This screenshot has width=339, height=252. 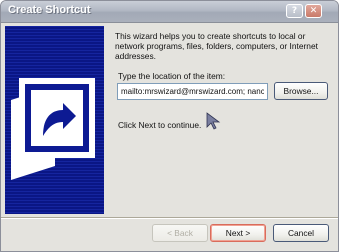 I want to click on close-icon: ✕, so click(x=313, y=10).